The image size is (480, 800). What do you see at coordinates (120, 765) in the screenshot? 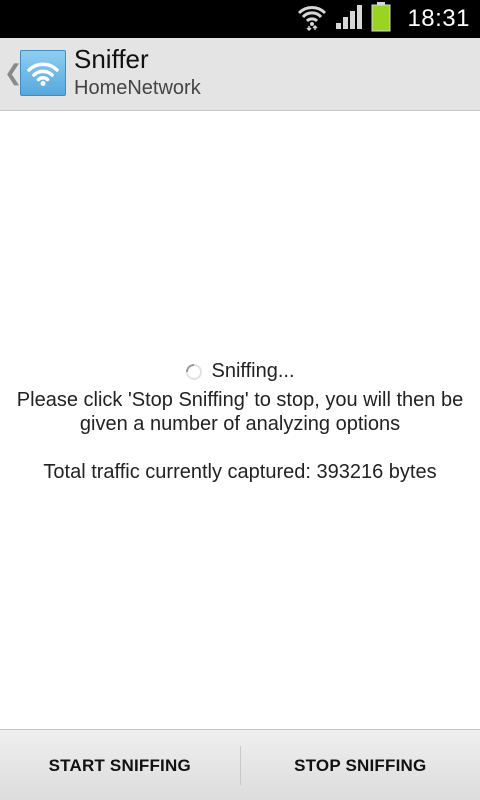
I see `start-sniffing-button: START SNIFFING` at bounding box center [120, 765].